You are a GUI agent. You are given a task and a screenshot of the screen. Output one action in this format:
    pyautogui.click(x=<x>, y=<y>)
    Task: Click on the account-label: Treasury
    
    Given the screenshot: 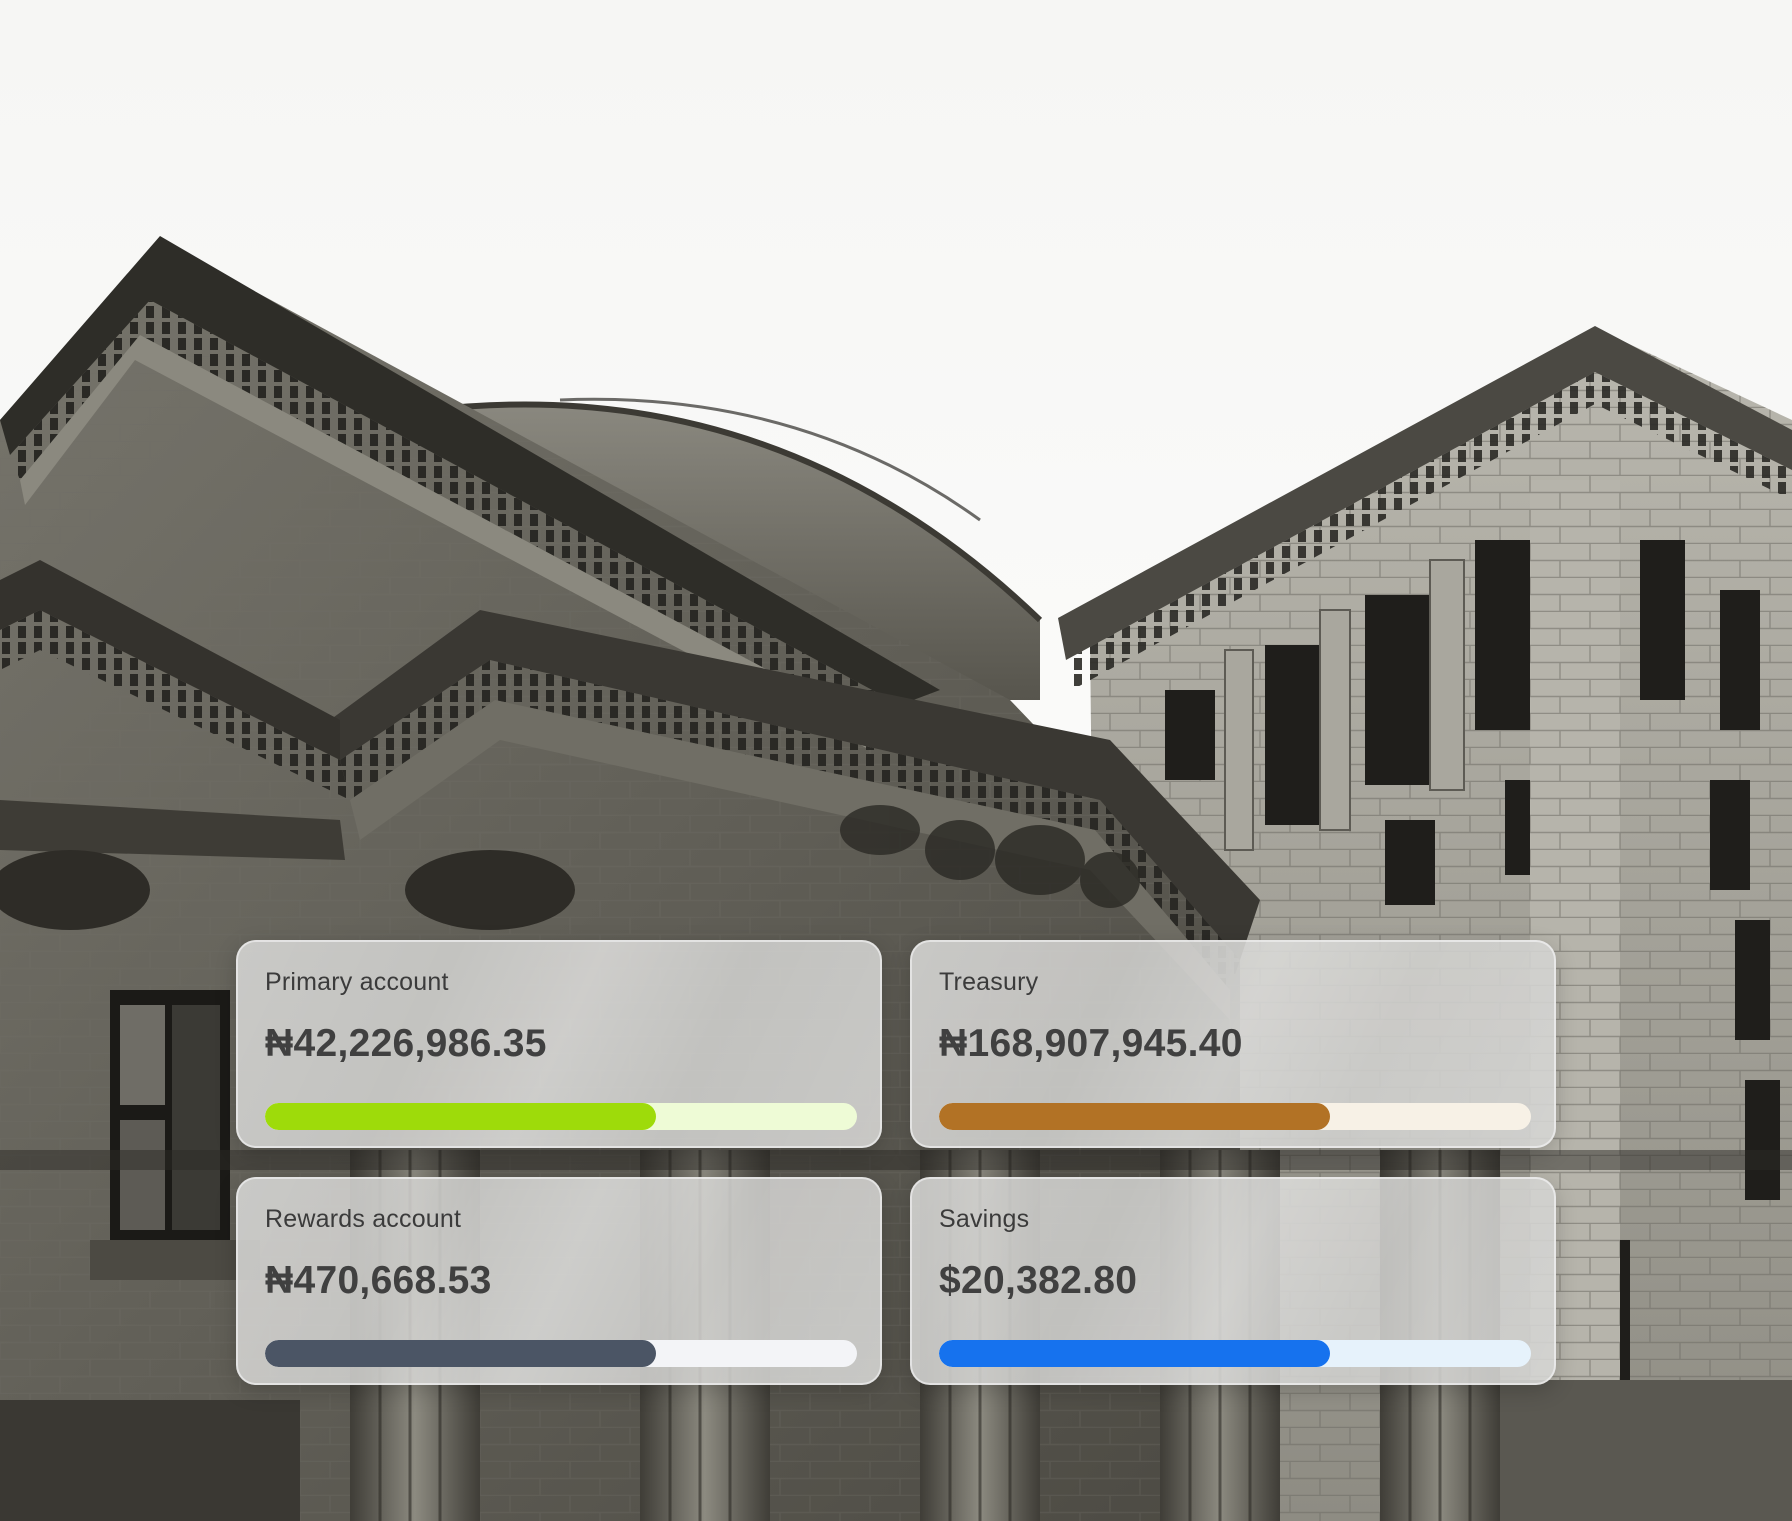 What is the action you would take?
    pyautogui.click(x=989, y=982)
    